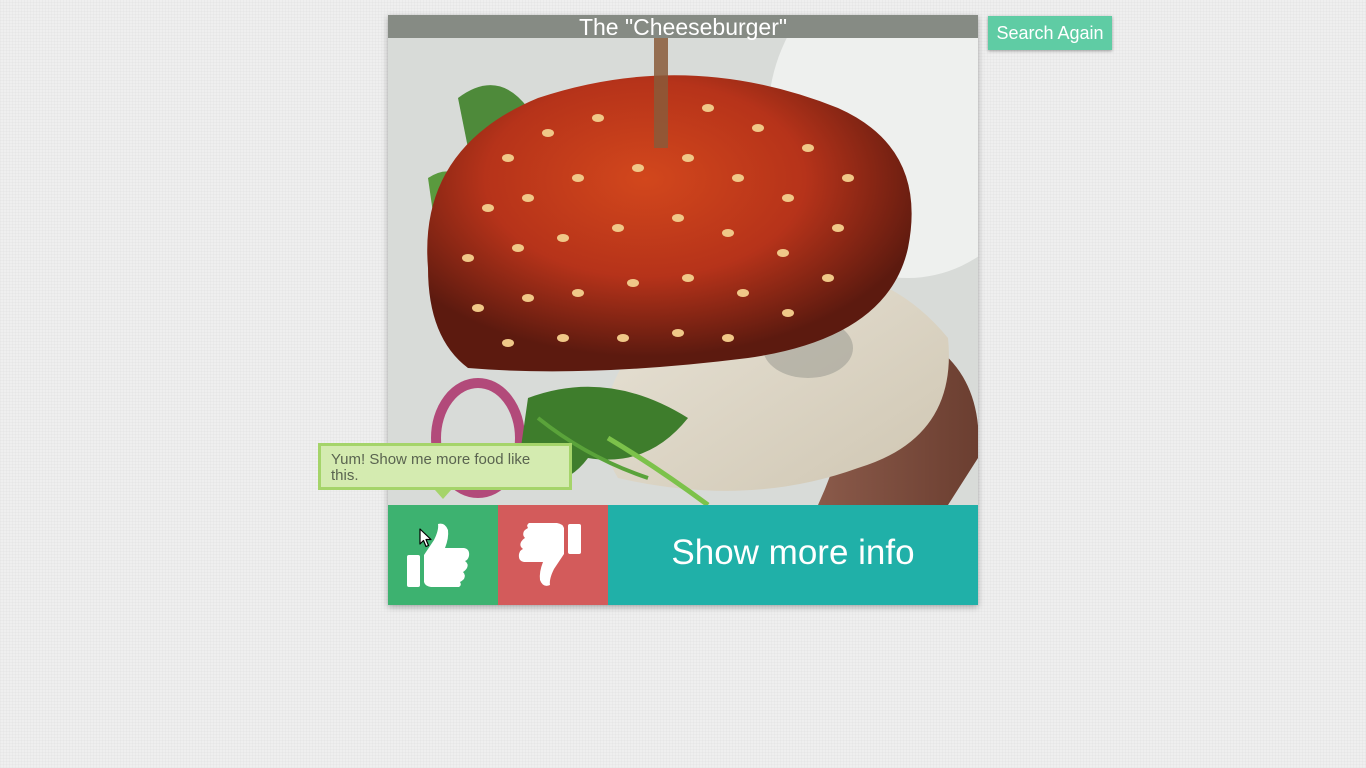  I want to click on tooltip-arrow, so click(443, 494).